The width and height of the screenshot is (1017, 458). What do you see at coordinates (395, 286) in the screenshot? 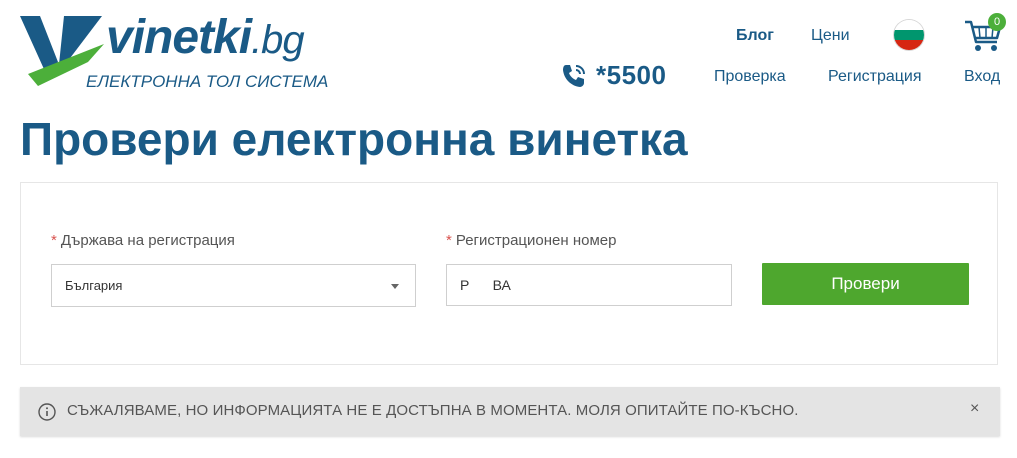
I see `dropdown-caret-icon` at bounding box center [395, 286].